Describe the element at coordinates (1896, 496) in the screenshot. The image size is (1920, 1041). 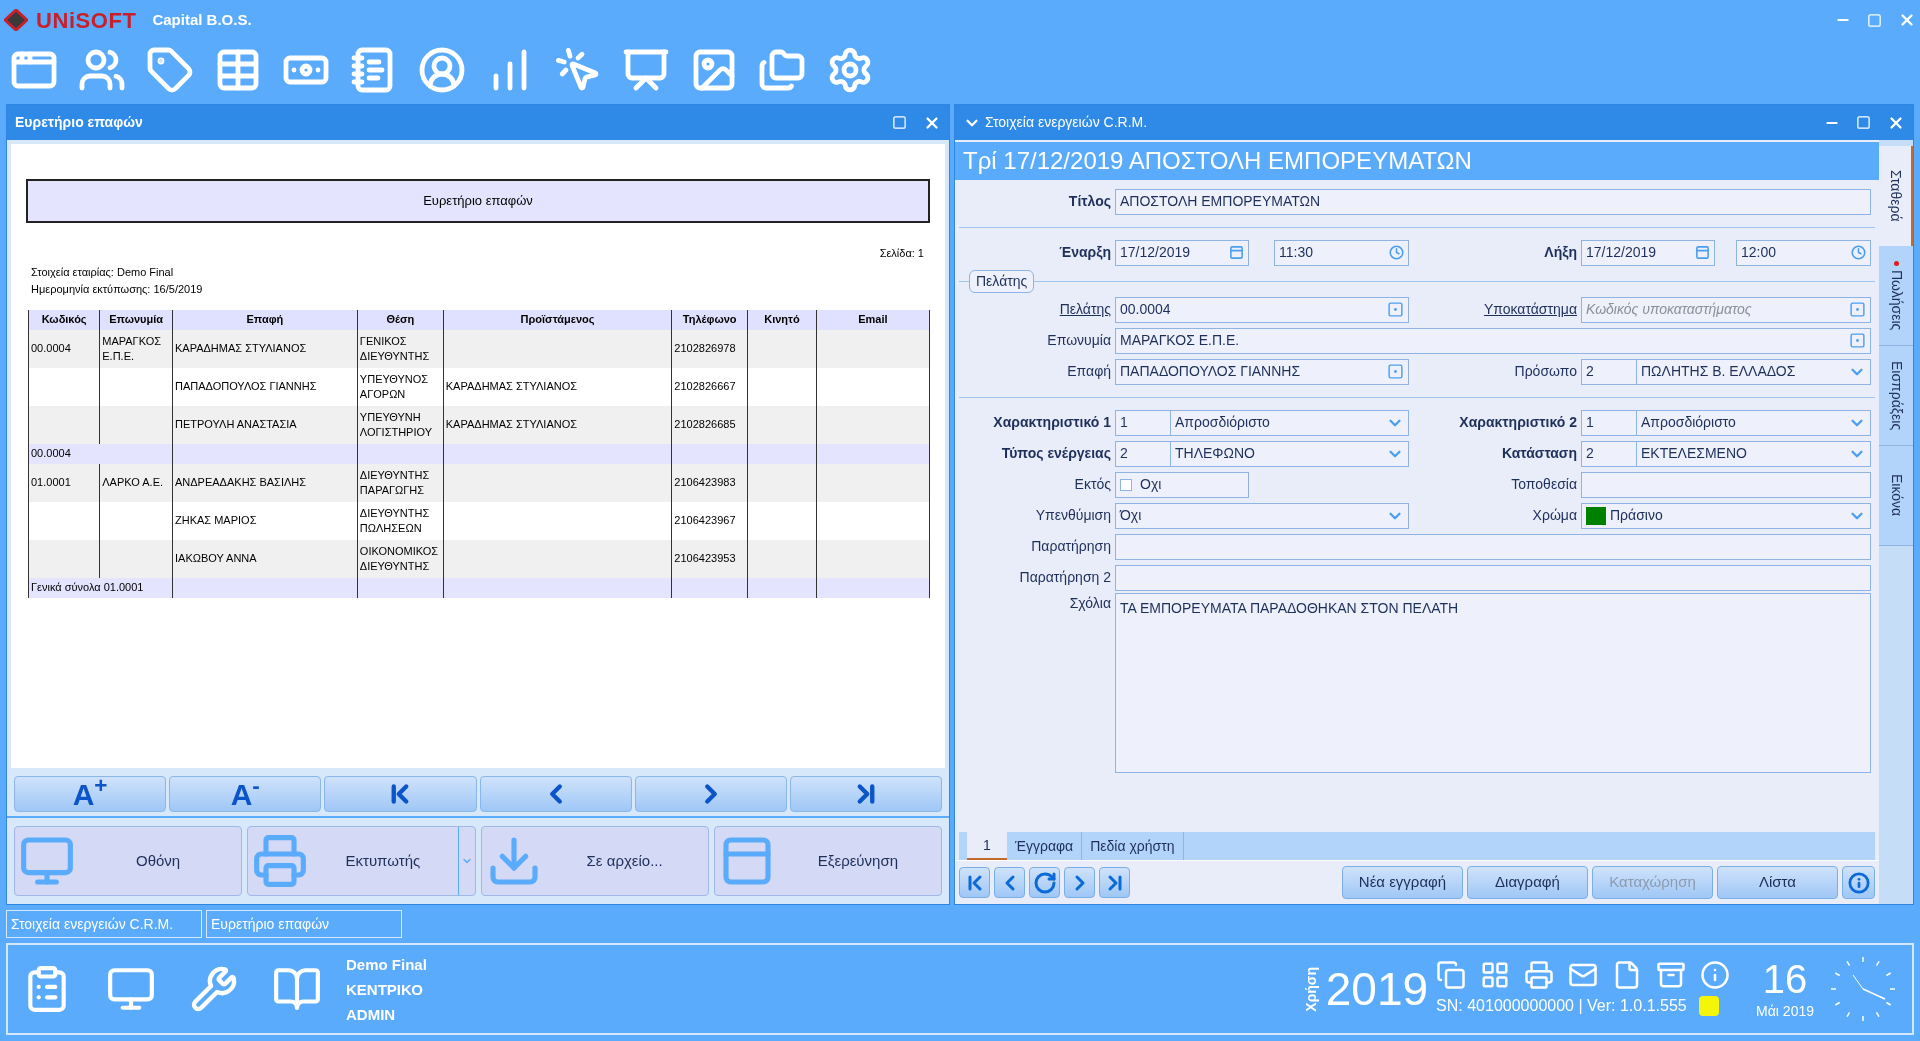
I see `side-tab: Εικόνα` at that location.